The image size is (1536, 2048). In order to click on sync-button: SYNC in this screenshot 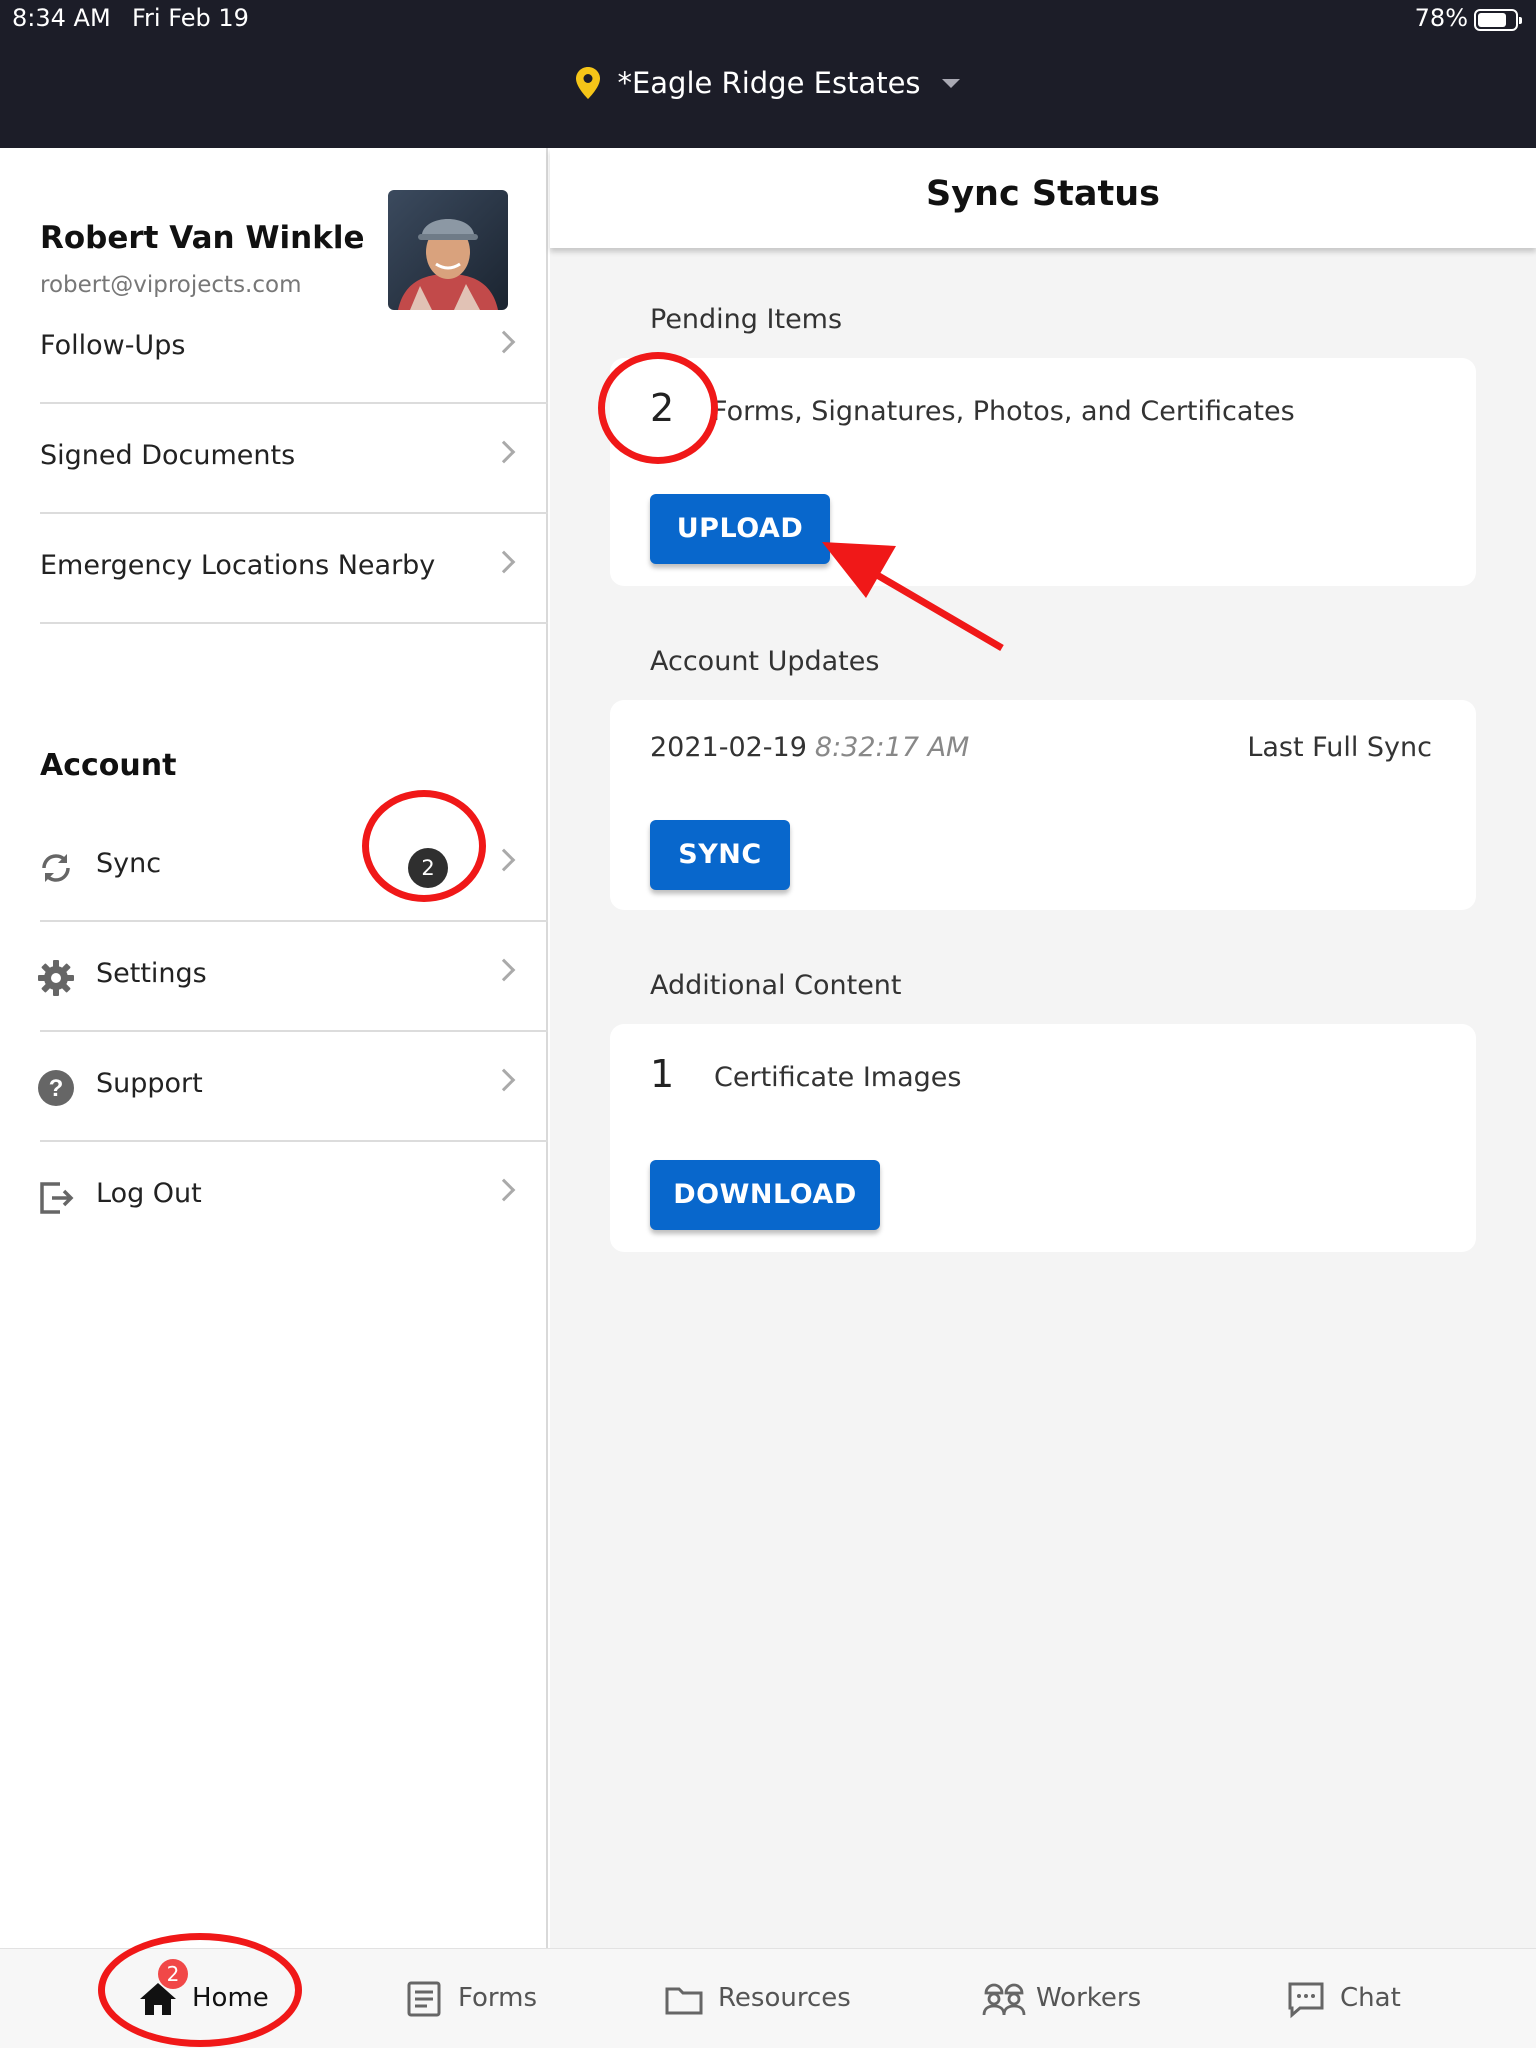, I will do `click(720, 855)`.